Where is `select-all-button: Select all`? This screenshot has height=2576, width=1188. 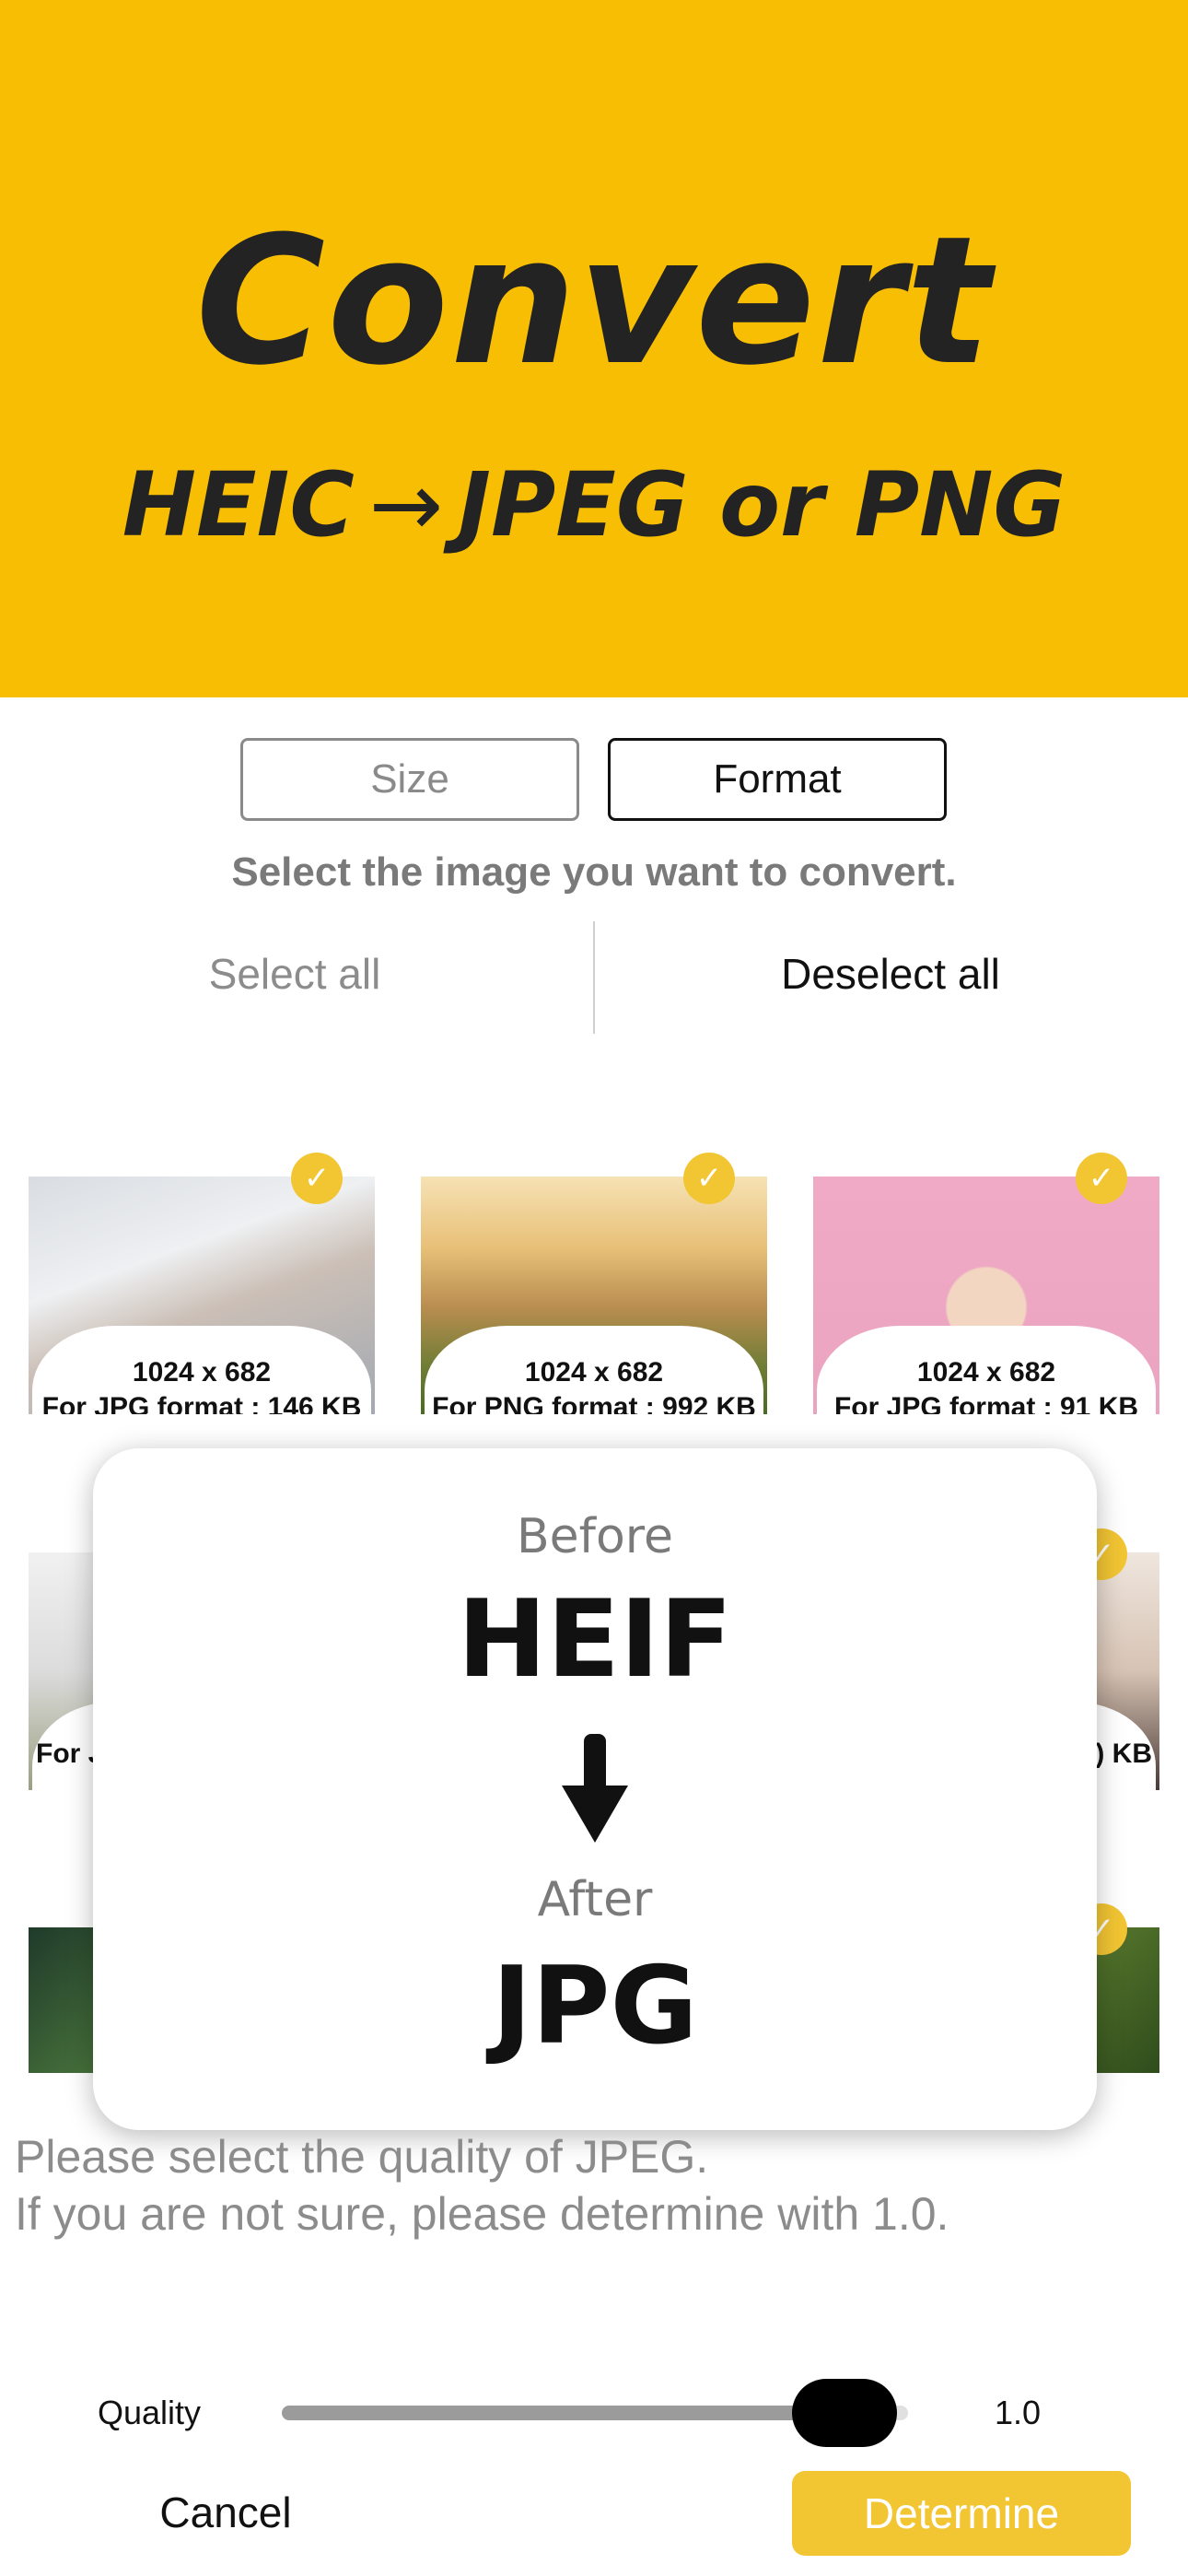
select-all-button: Select all is located at coordinates (294, 974).